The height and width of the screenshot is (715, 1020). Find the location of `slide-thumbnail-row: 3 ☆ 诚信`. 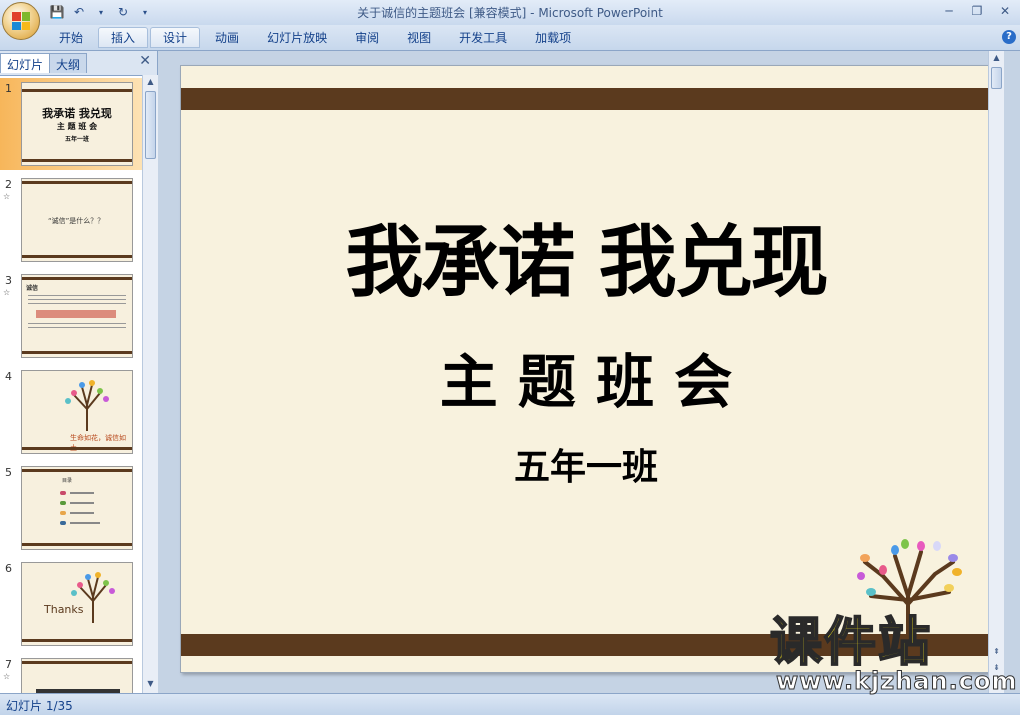

slide-thumbnail-row: 3 ☆ 诚信 is located at coordinates (71, 316).